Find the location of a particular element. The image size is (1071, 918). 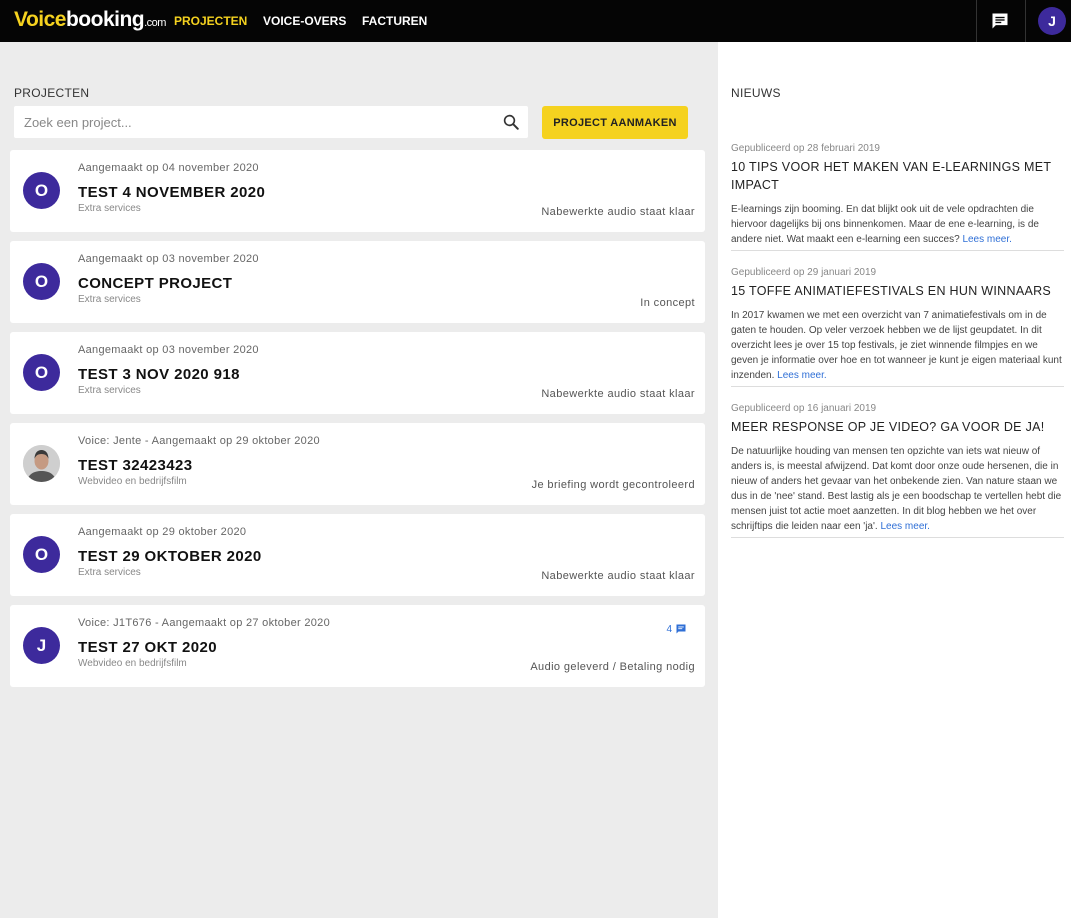

project-status: Je briefing wordt gecontroleerd is located at coordinates (613, 485).